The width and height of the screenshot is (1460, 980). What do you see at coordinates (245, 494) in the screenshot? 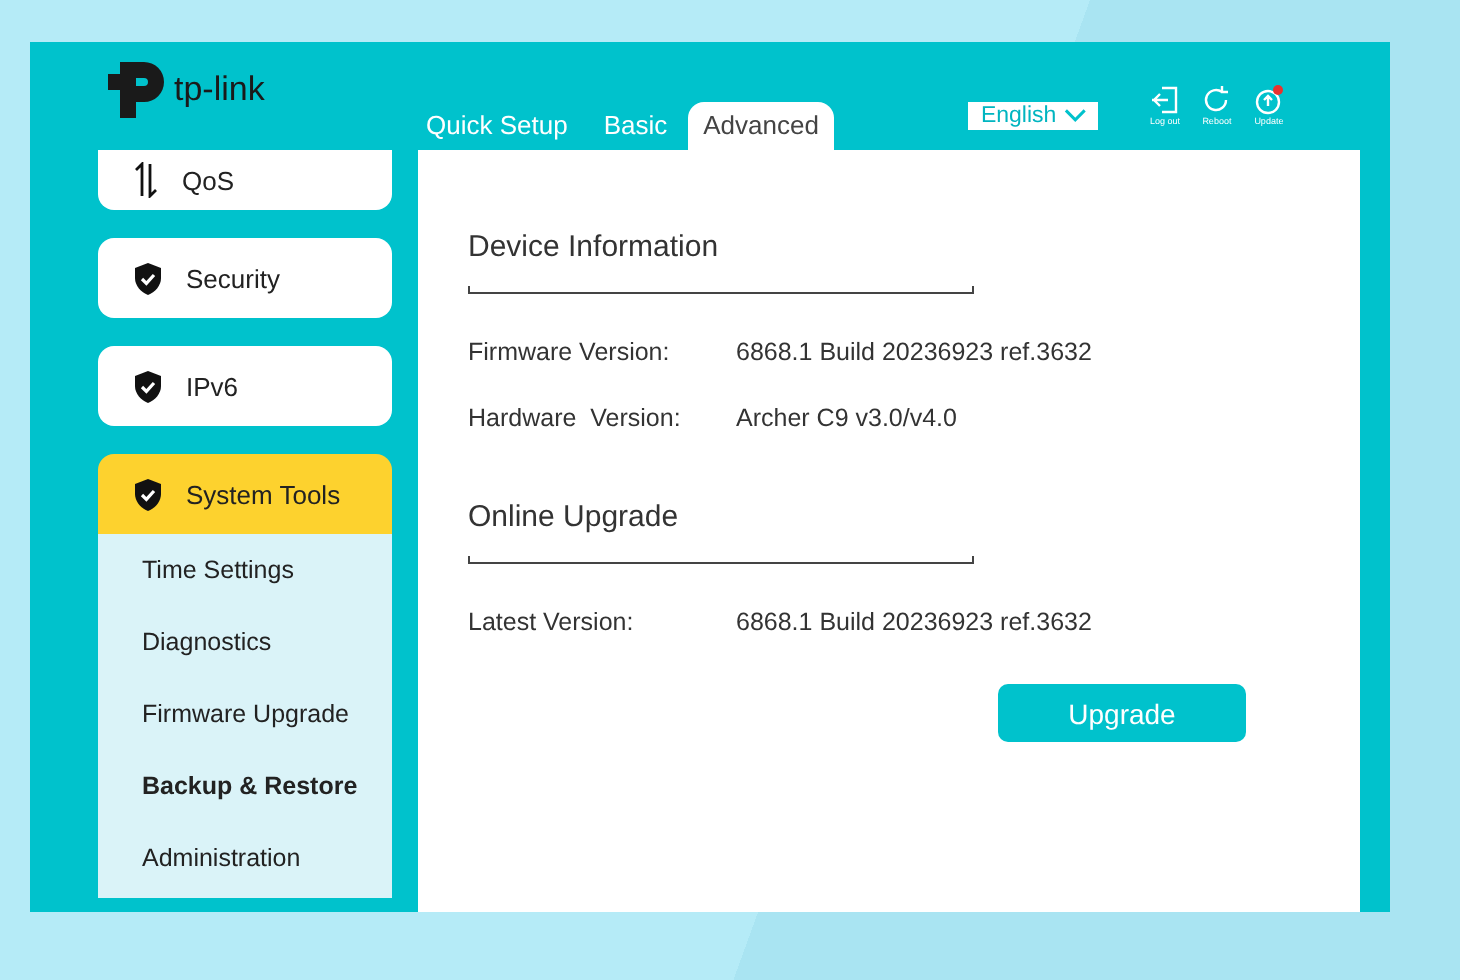
I see `sidebar-menu-item: System Tools` at bounding box center [245, 494].